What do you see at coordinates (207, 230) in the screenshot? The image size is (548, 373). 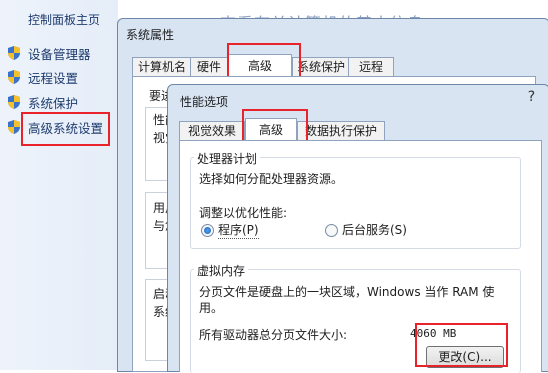 I see `programs-radio` at bounding box center [207, 230].